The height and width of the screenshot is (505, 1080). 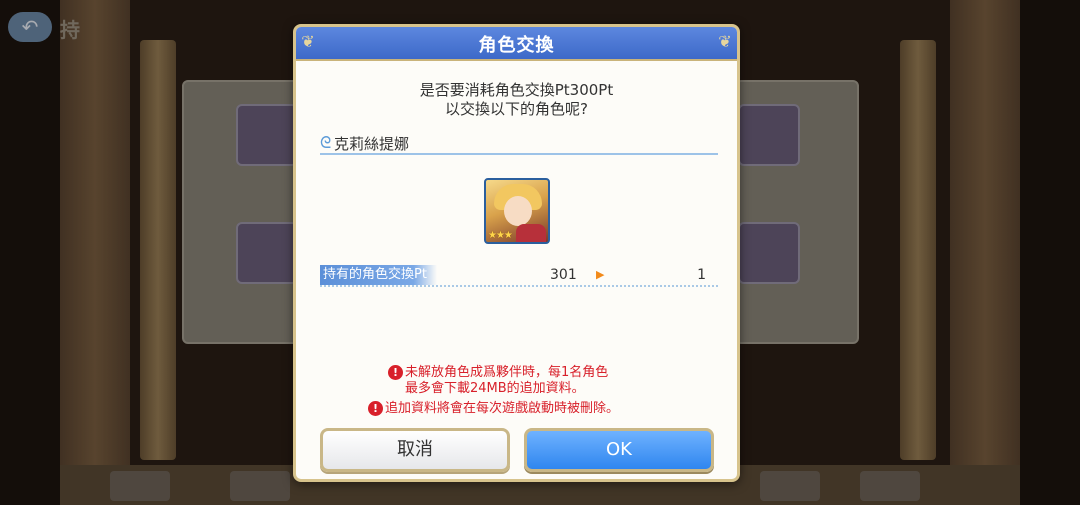 I want to click on warning-text: 未解放角色成爲夥伴時，每1名角色, so click(x=507, y=372).